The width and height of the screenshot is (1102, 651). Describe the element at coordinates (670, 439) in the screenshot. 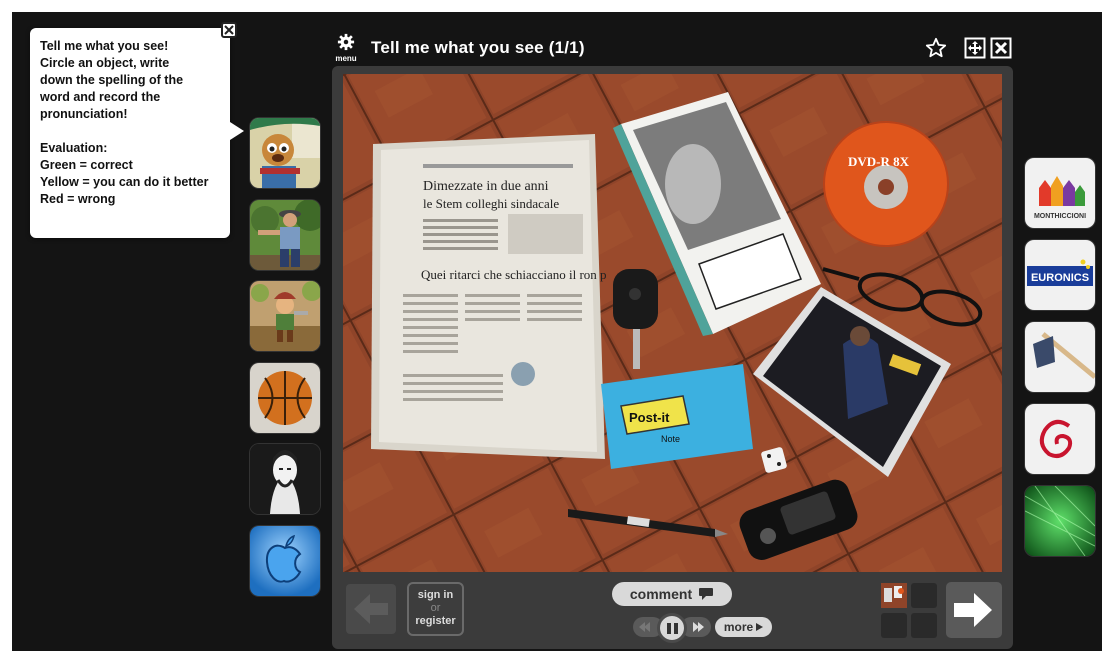

I see `postit-sub-label: Note` at that location.